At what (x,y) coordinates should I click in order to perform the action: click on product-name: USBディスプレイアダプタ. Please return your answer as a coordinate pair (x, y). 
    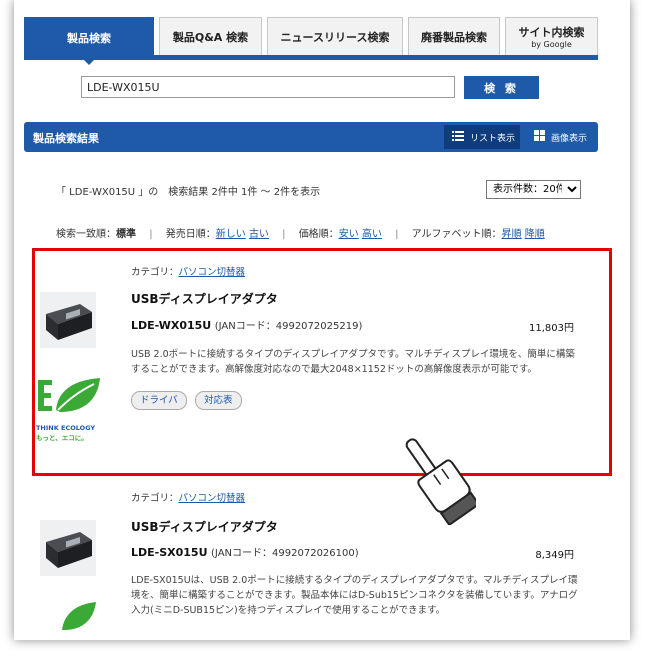
    Looking at the image, I should click on (204, 526).